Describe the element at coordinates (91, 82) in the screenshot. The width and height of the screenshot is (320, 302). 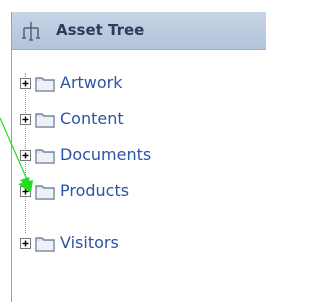
I see `tree-item-label: Artwork` at that location.